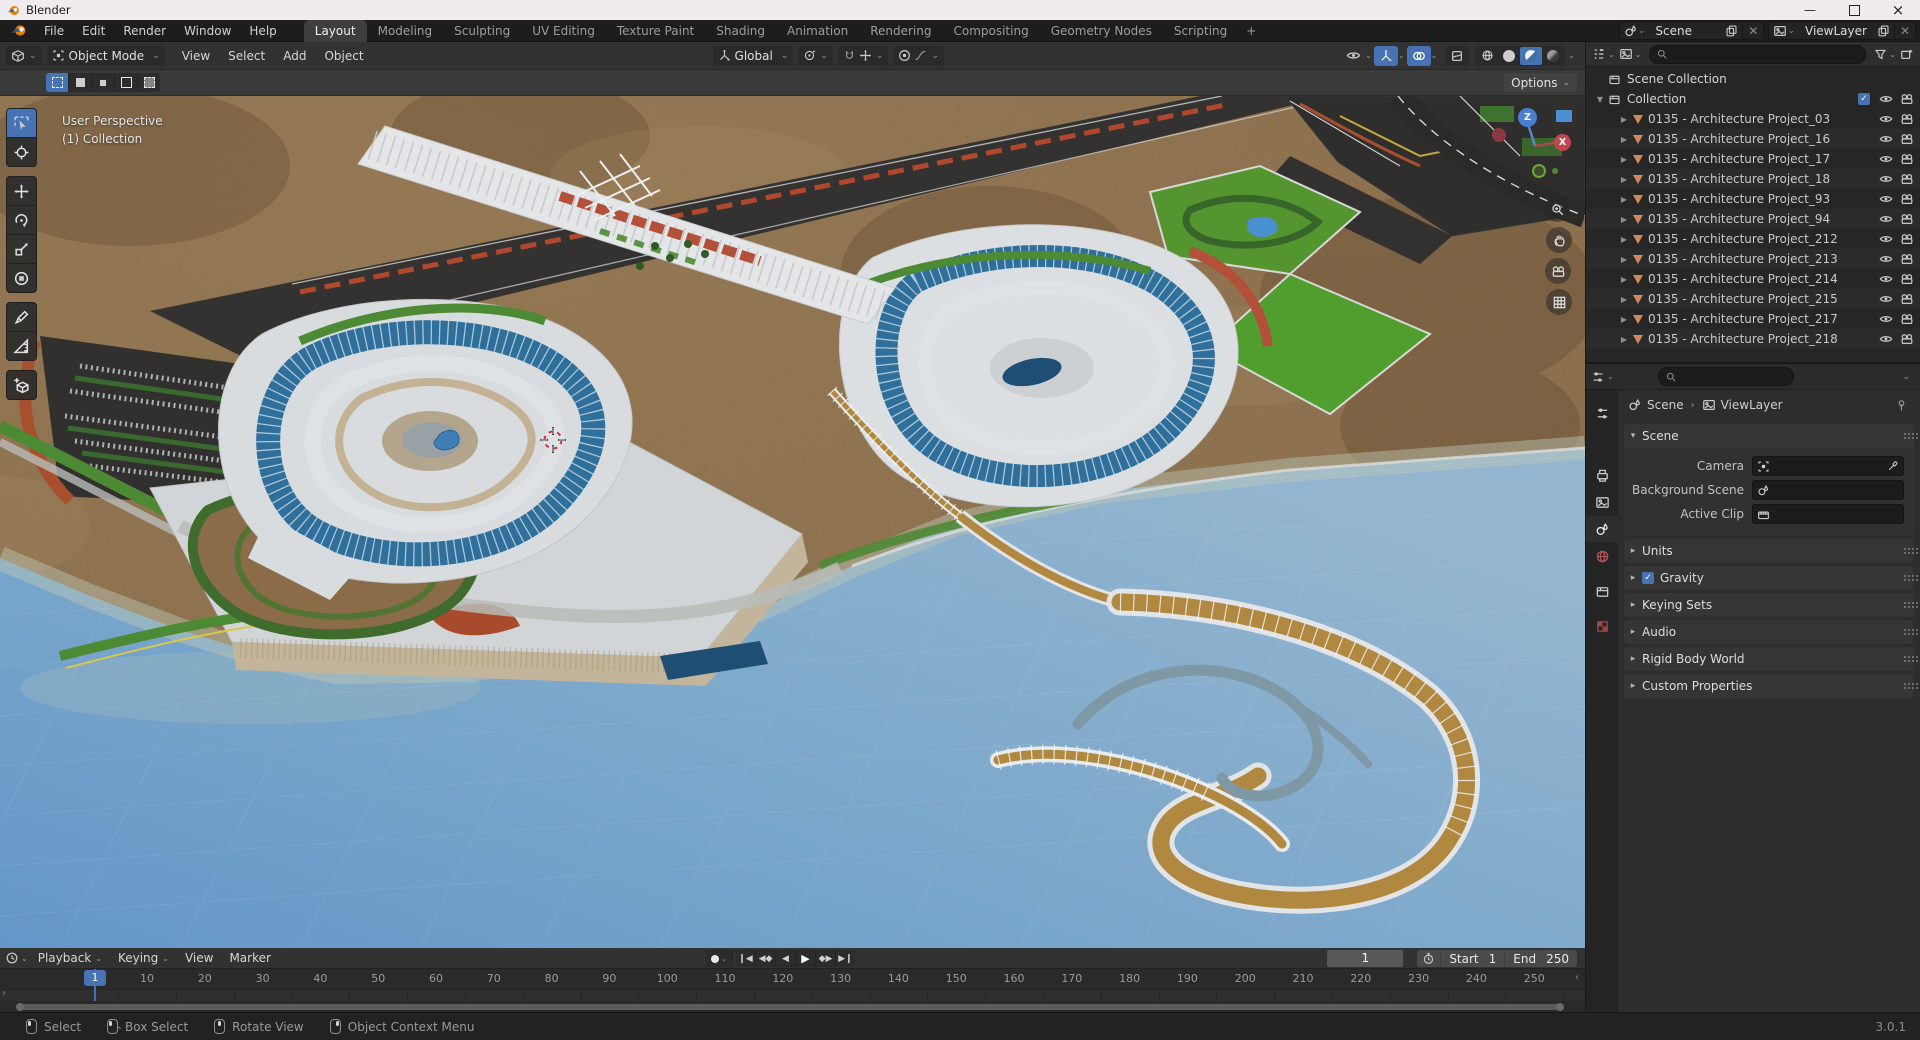 The width and height of the screenshot is (1920, 1040). I want to click on new-viewlayer-button, so click(1883, 30).